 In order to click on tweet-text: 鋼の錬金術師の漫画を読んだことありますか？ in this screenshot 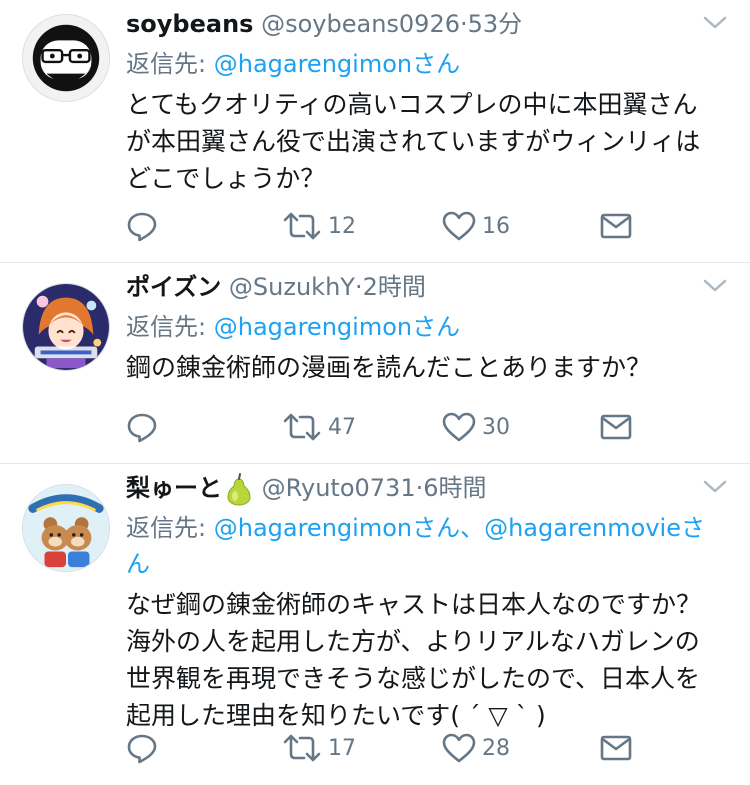, I will do `click(389, 367)`.